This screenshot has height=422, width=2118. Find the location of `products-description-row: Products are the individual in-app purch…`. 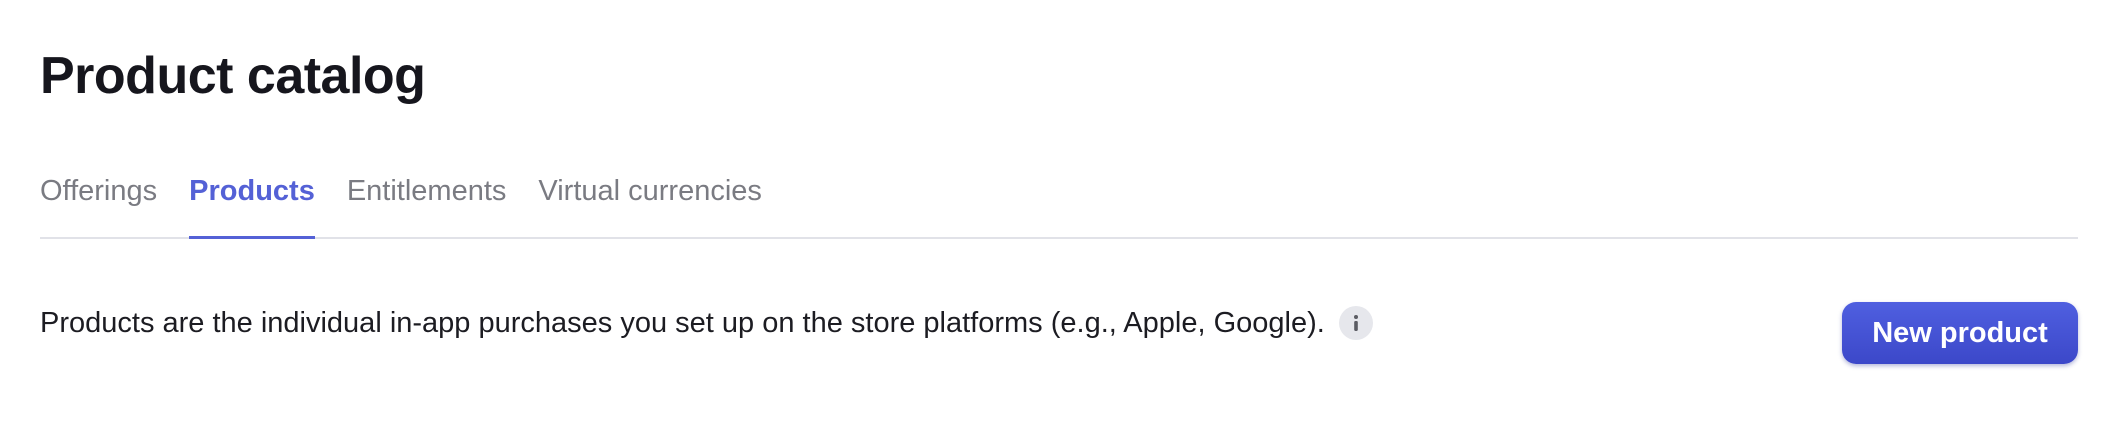

products-description-row: Products are the individual in-app purch… is located at coordinates (706, 323).